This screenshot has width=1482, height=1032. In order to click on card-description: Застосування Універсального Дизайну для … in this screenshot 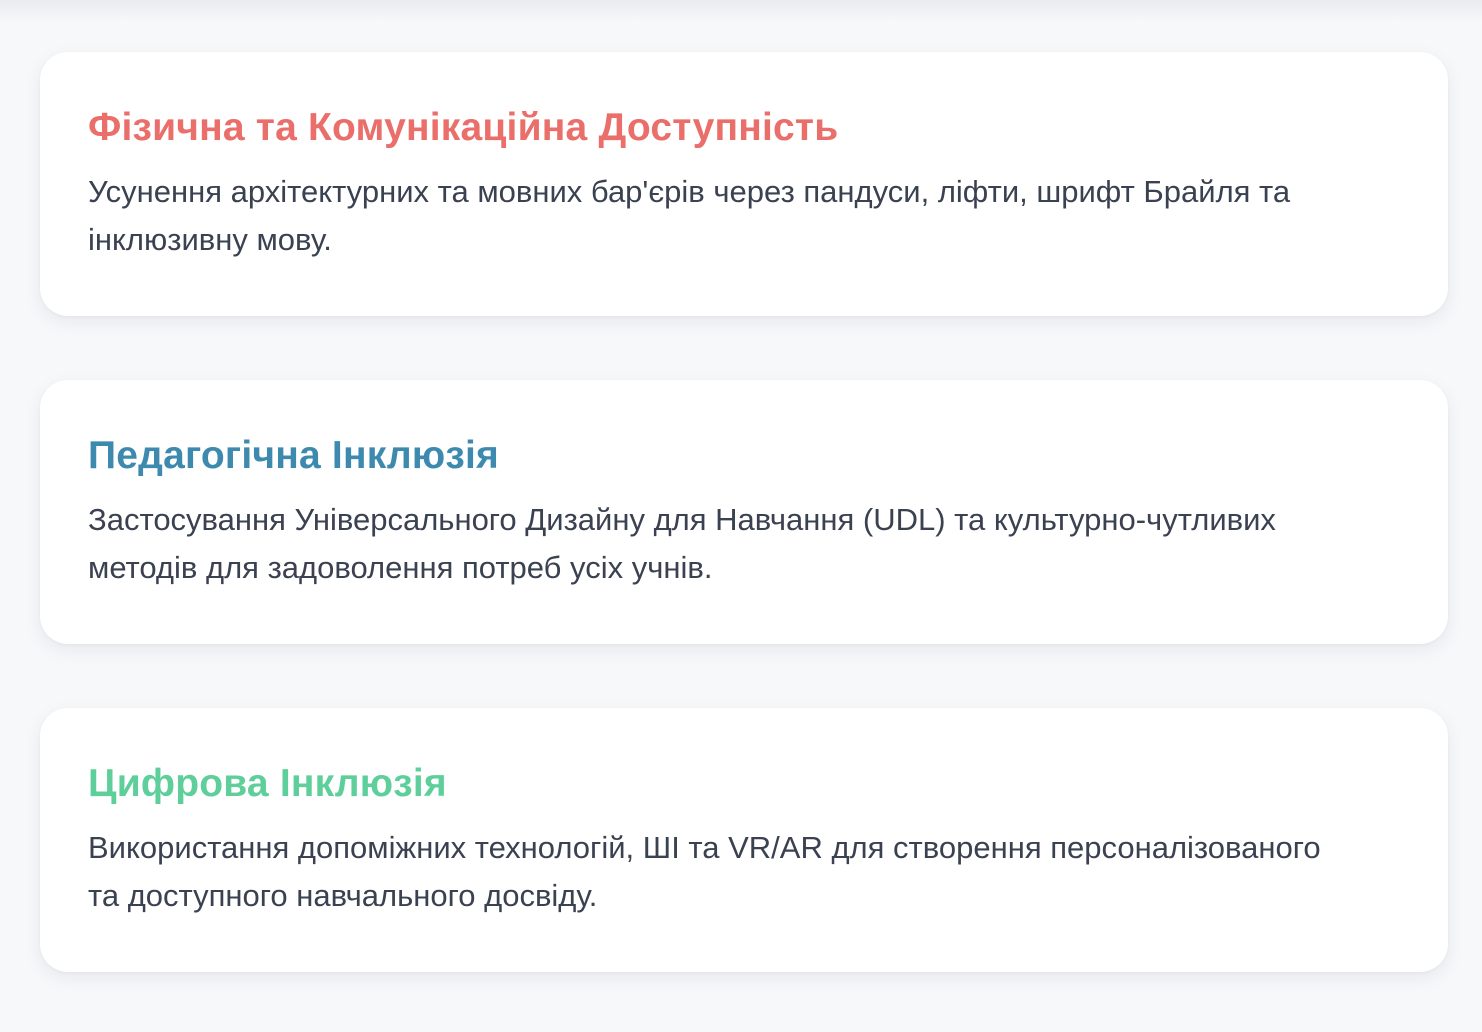, I will do `click(682, 543)`.